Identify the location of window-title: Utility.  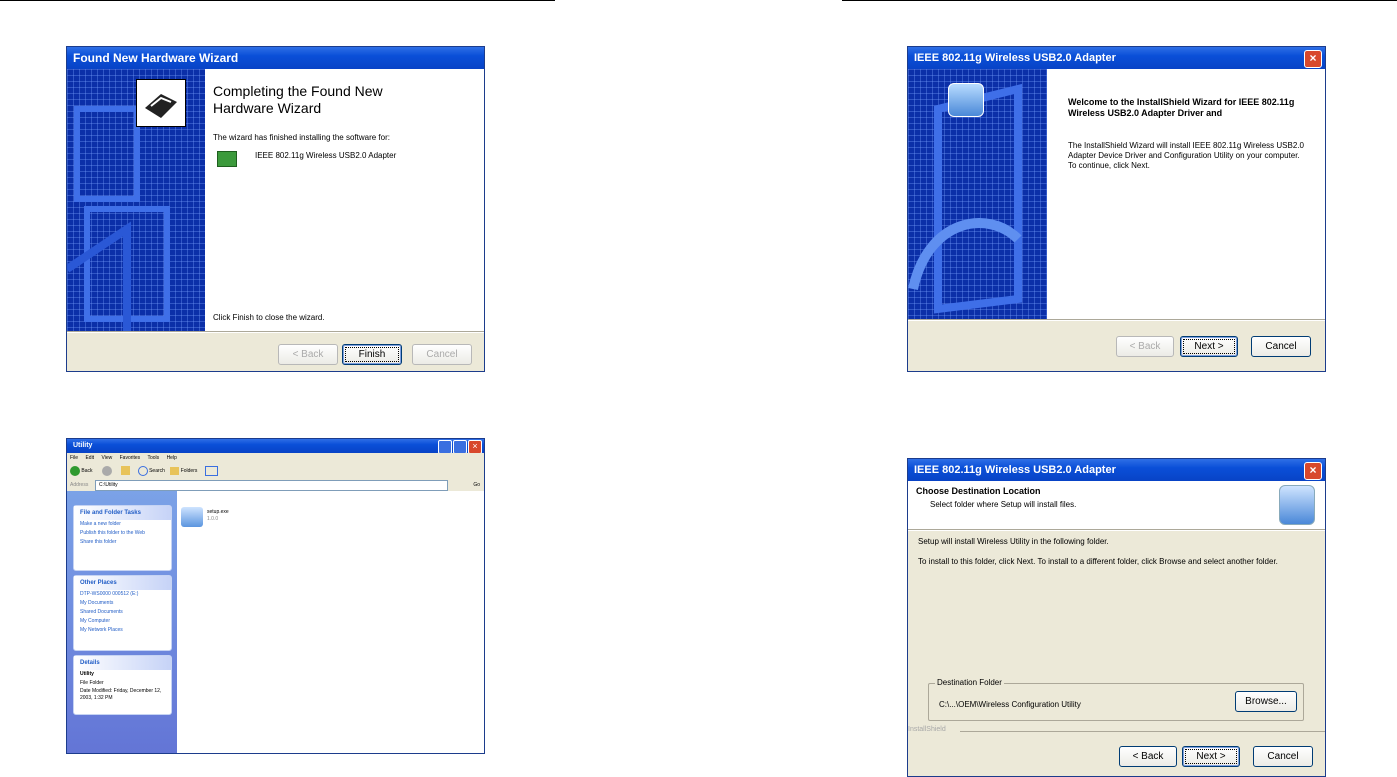
(275, 446).